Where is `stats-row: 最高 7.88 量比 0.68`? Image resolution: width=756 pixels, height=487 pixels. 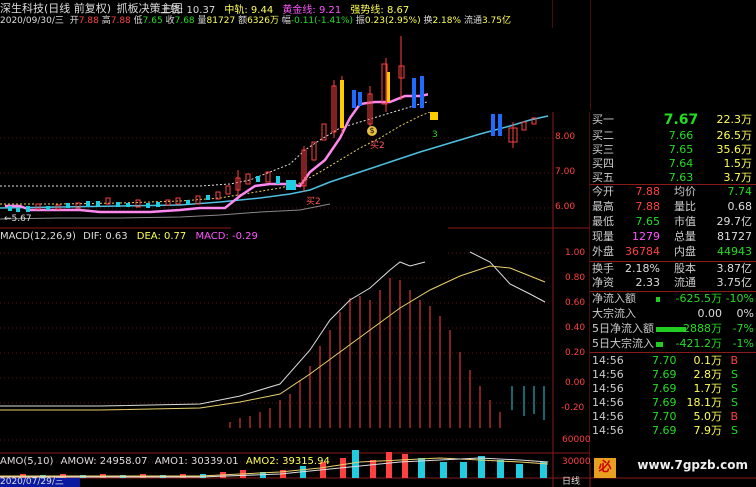 stats-row: 最高 7.88 量比 0.68 is located at coordinates (673, 207).